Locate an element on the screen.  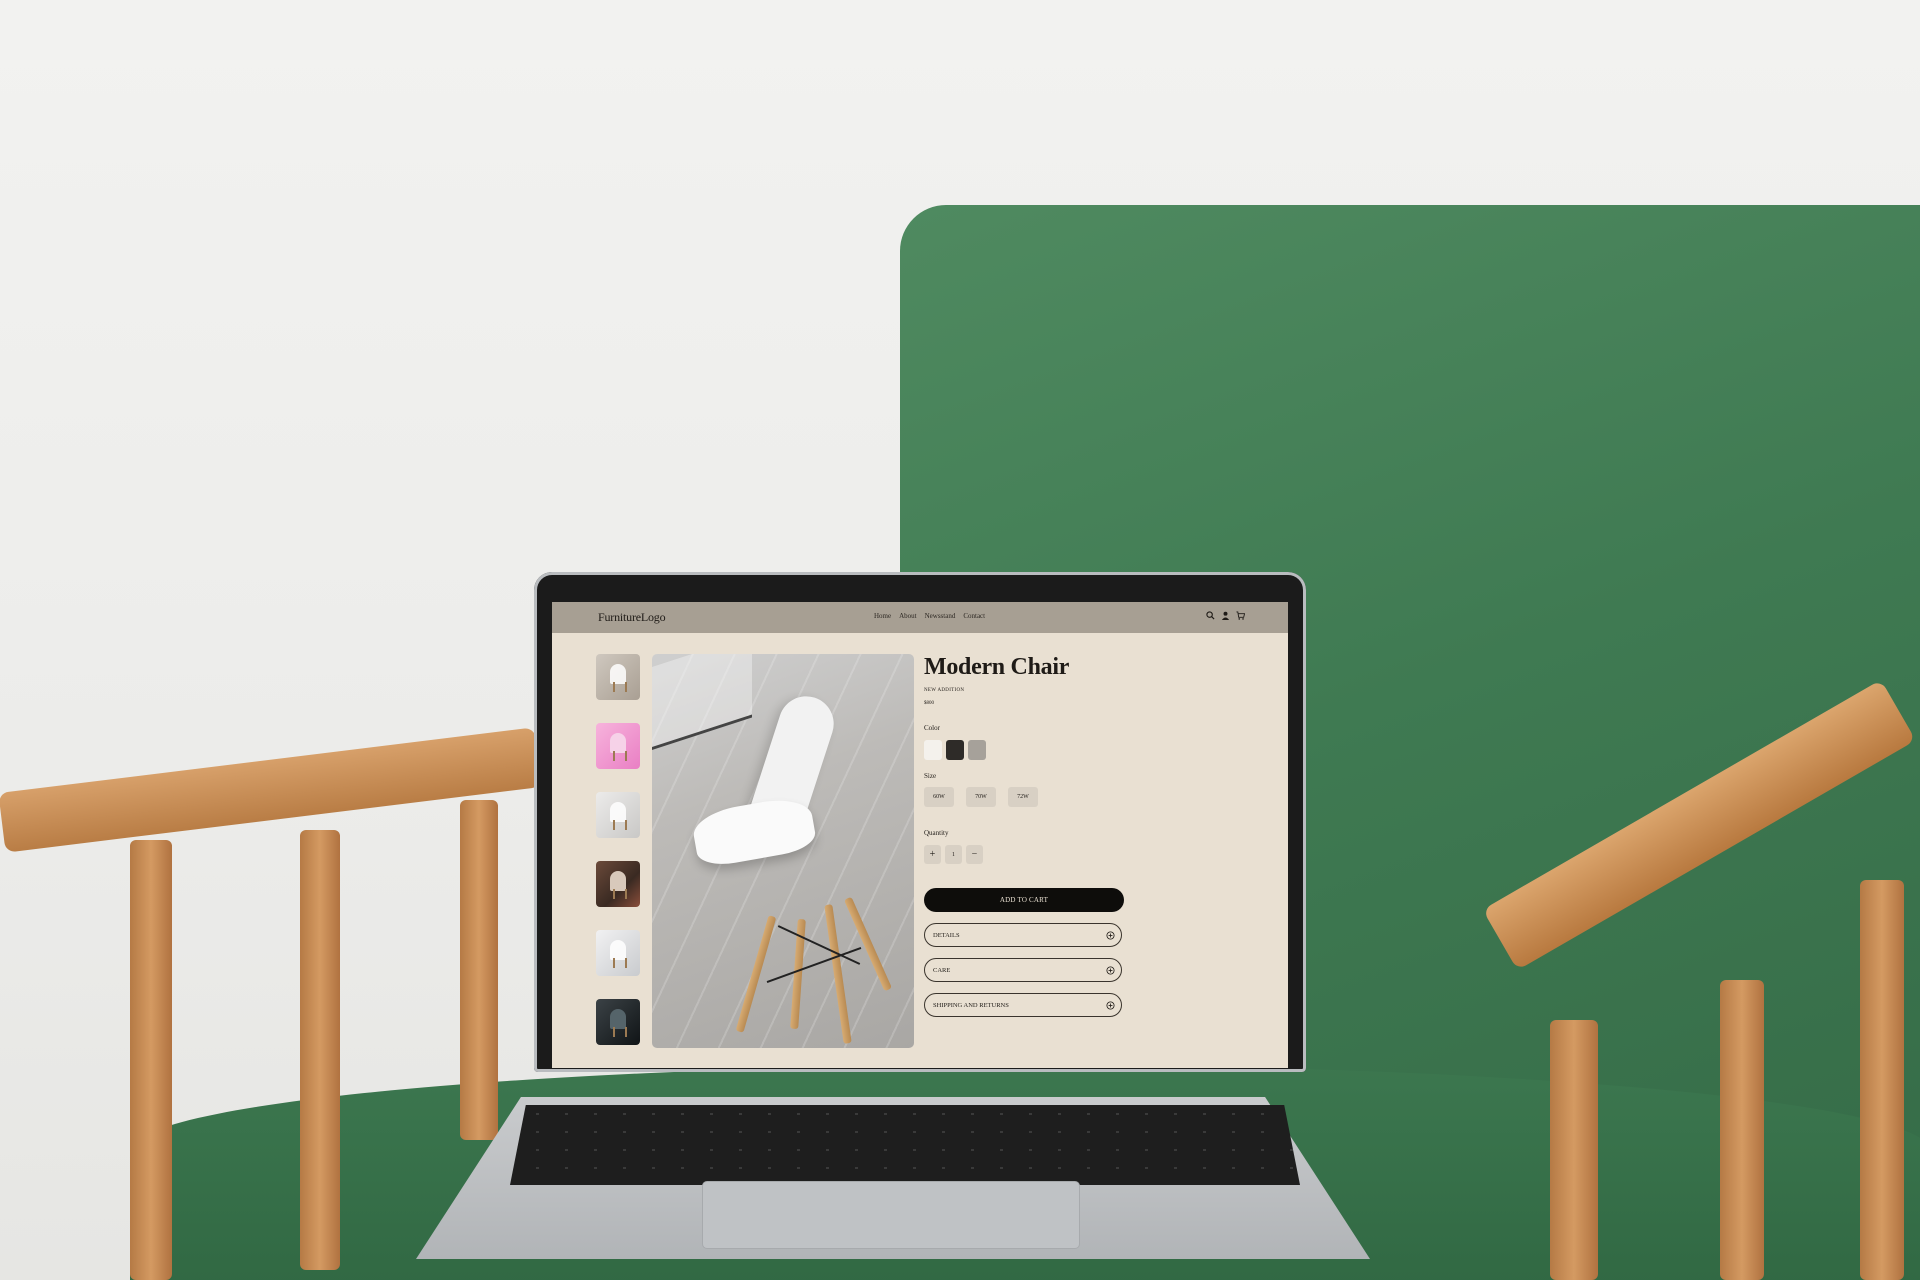
quantity-value: 1 is located at coordinates (953, 854).